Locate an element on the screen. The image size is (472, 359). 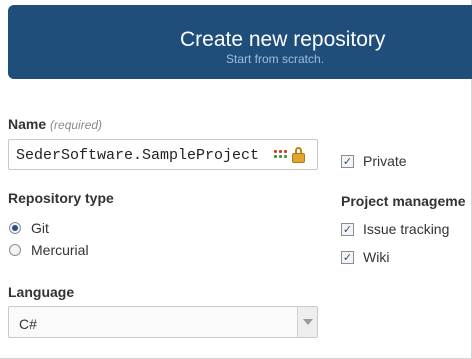
wiki-option: ✓ Wiki is located at coordinates (365, 257).